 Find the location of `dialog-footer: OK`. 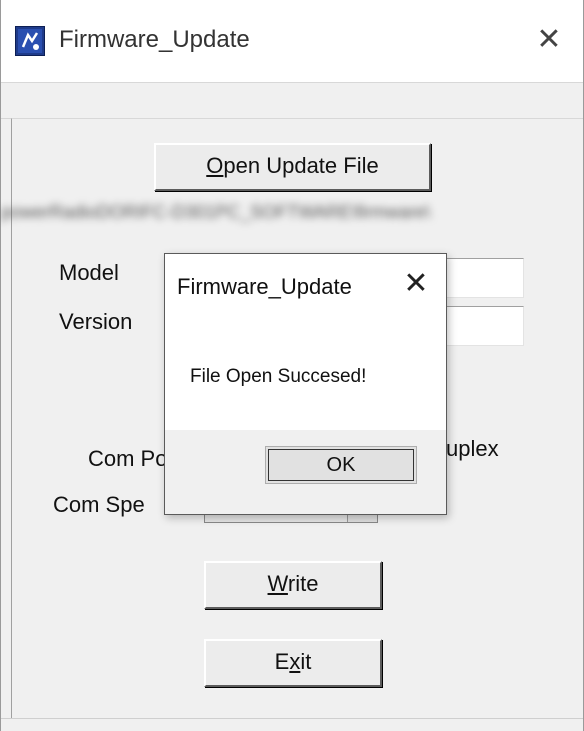

dialog-footer: OK is located at coordinates (305, 472).